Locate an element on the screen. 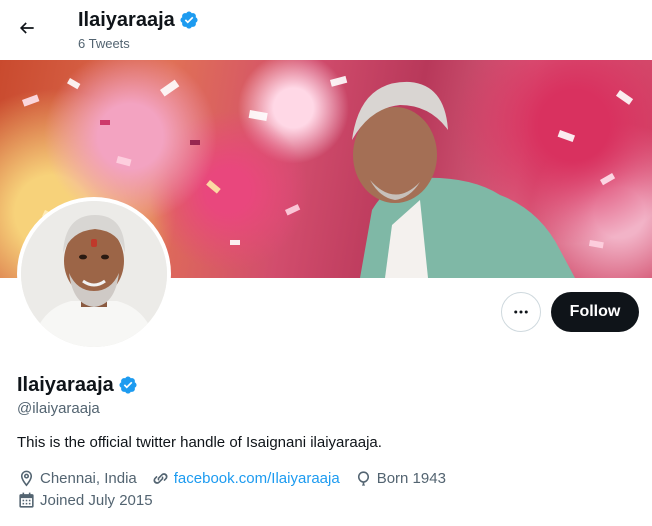 This screenshot has width=652, height=526. more-options-button is located at coordinates (521, 312).